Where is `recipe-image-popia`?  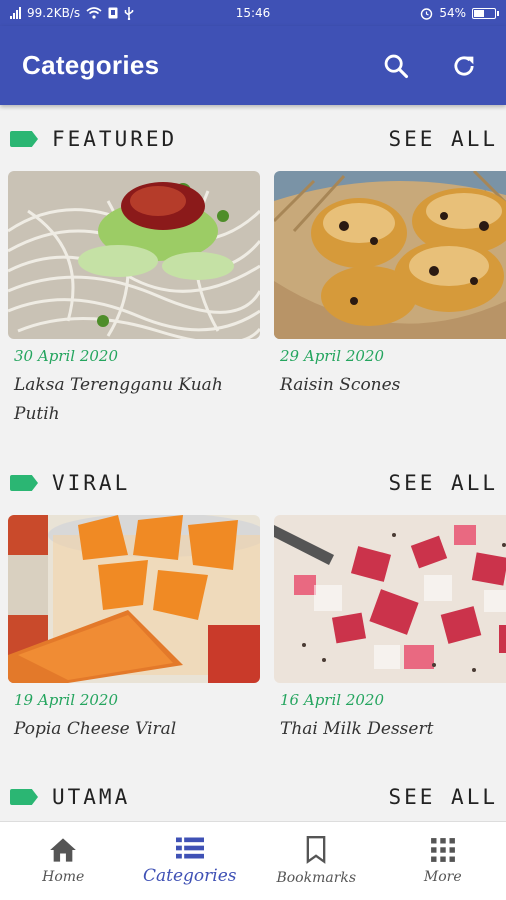
recipe-image-popia is located at coordinates (134, 599).